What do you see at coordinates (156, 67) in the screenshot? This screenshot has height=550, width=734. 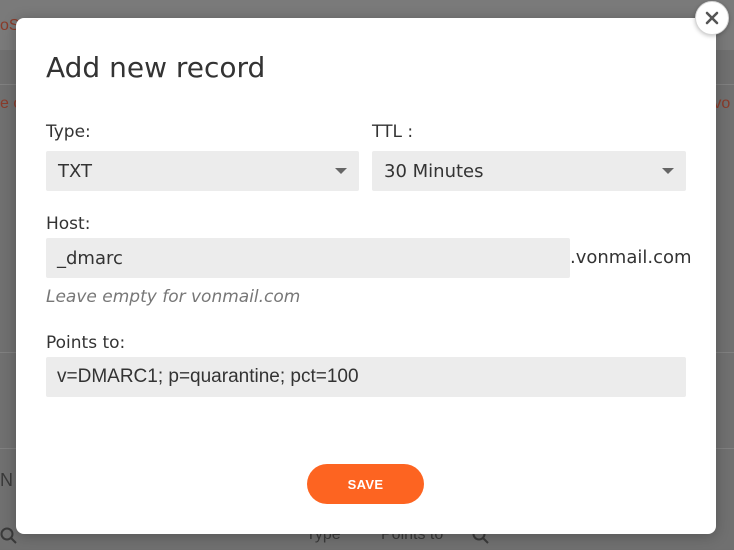 I see `dialog-title: Add new record` at bounding box center [156, 67].